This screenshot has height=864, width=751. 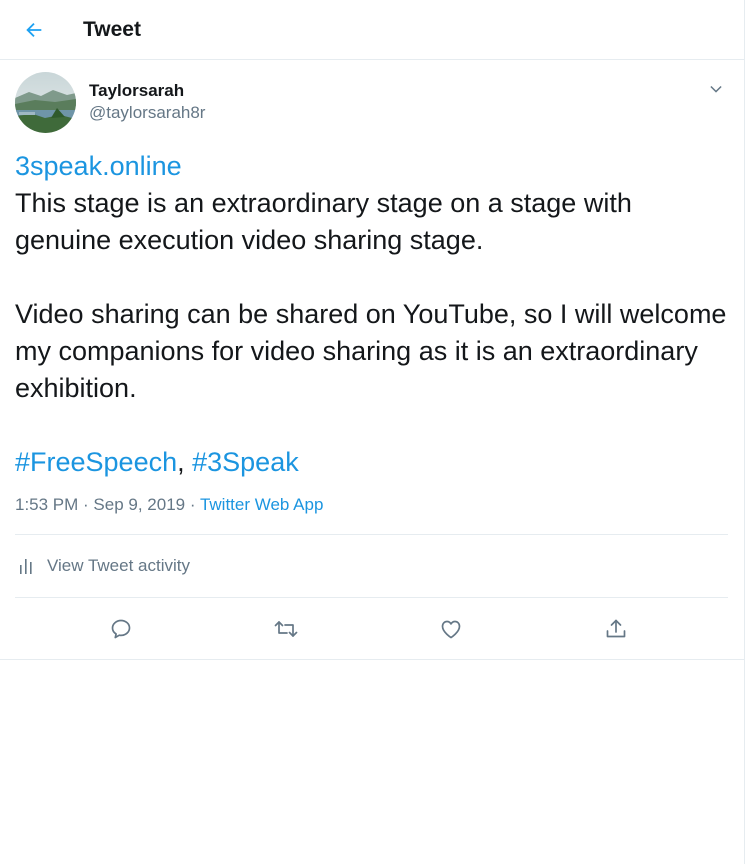 What do you see at coordinates (372, 30) in the screenshot?
I see `page-header: Tweet` at bounding box center [372, 30].